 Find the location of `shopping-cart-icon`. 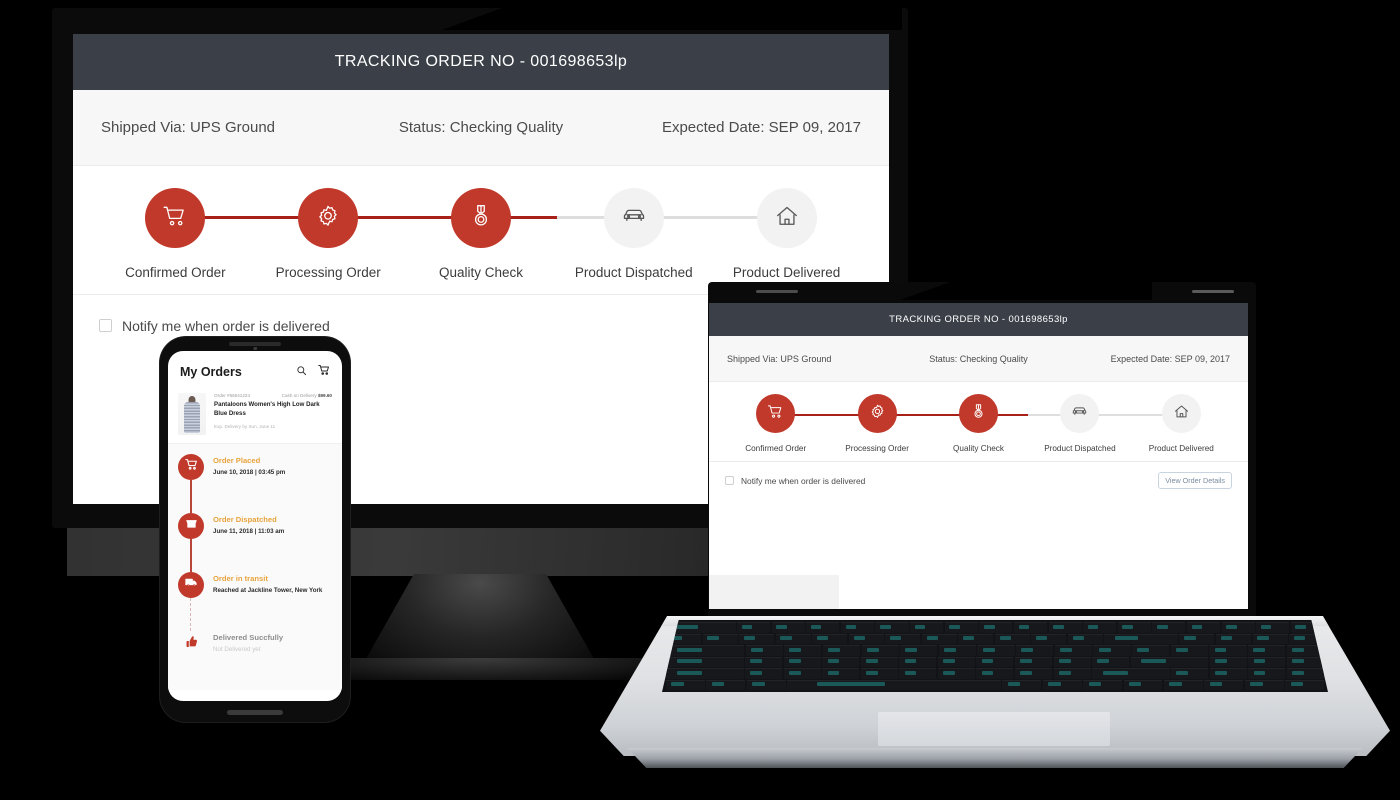

shopping-cart-icon is located at coordinates (324, 372).